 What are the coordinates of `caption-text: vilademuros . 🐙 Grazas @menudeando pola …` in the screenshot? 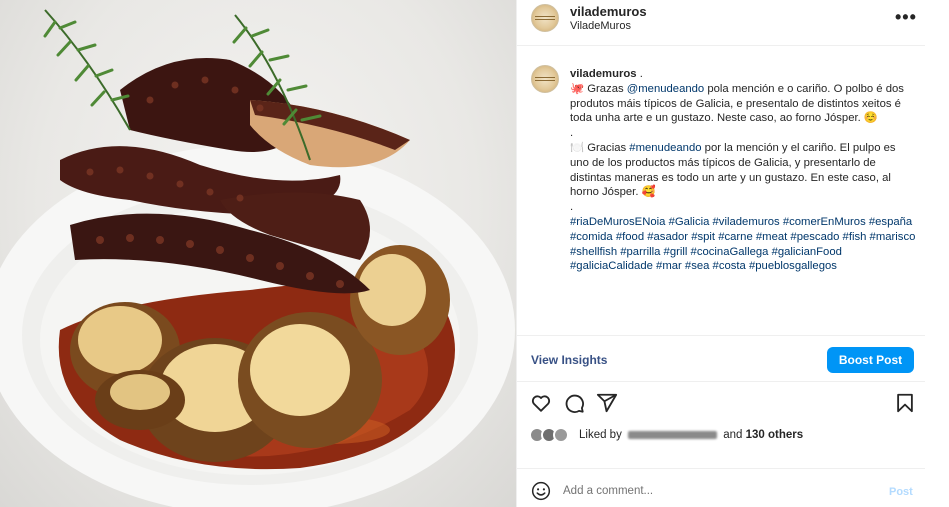 It's located at (743, 170).